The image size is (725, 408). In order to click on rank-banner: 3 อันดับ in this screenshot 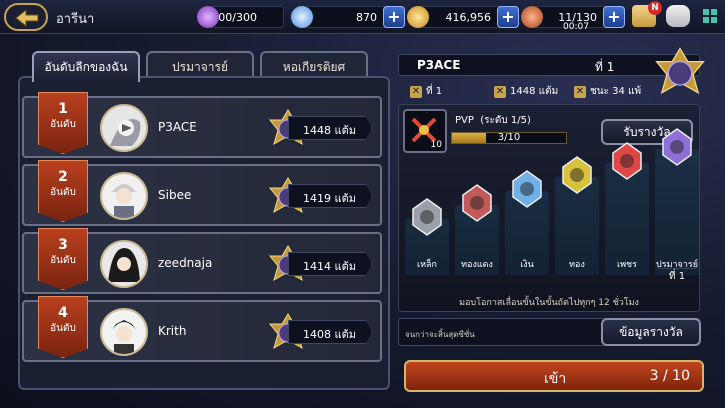, I will do `click(63, 259)`.